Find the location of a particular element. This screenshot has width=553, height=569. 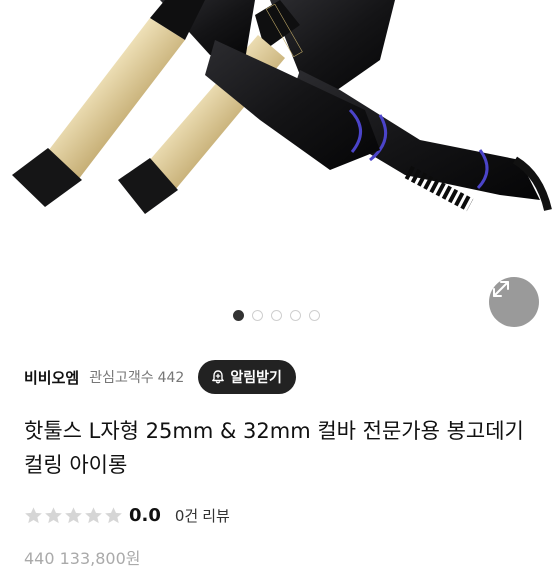

review-count: 0건 is located at coordinates (186, 515).